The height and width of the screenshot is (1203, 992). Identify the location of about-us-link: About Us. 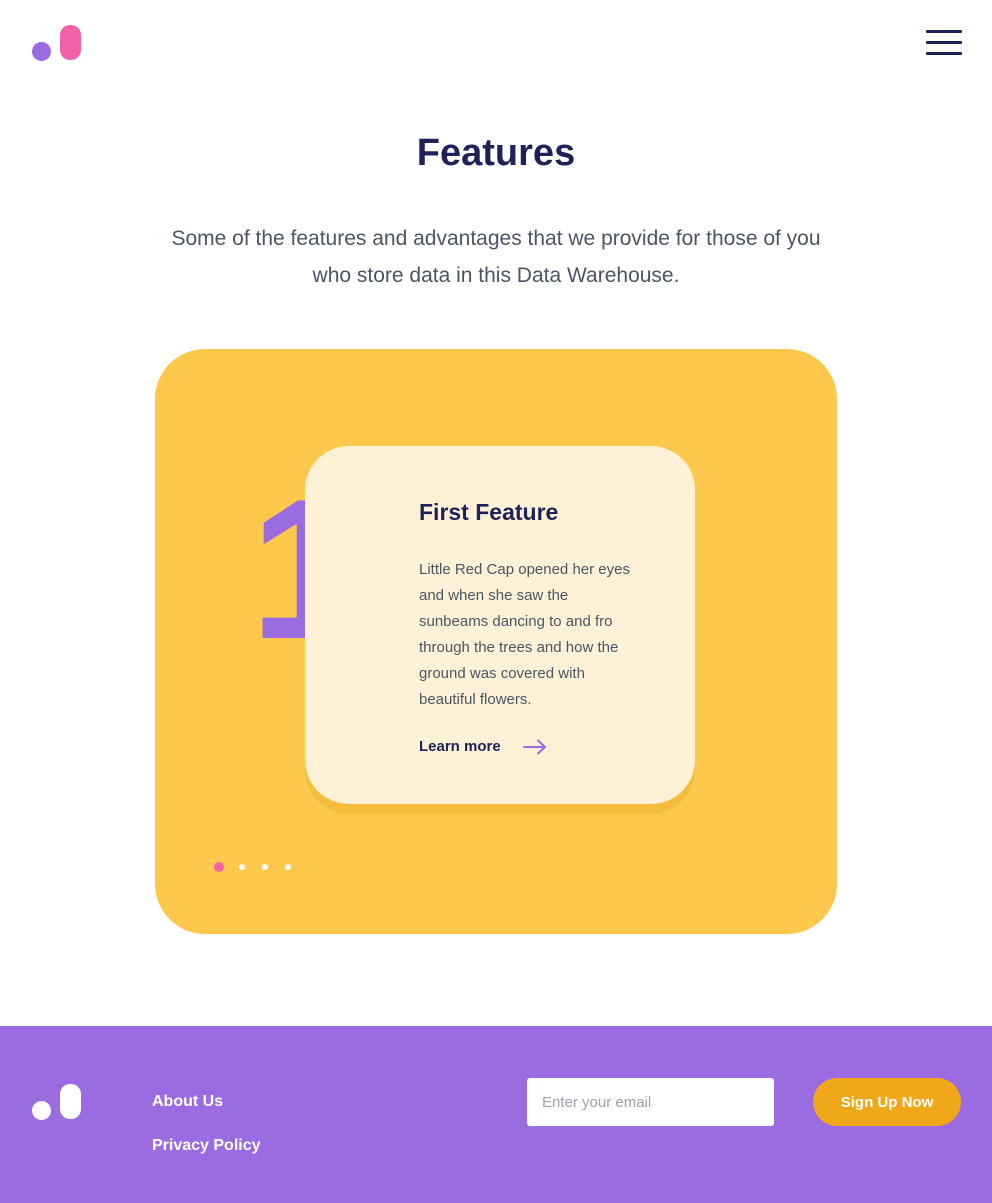
(187, 1102).